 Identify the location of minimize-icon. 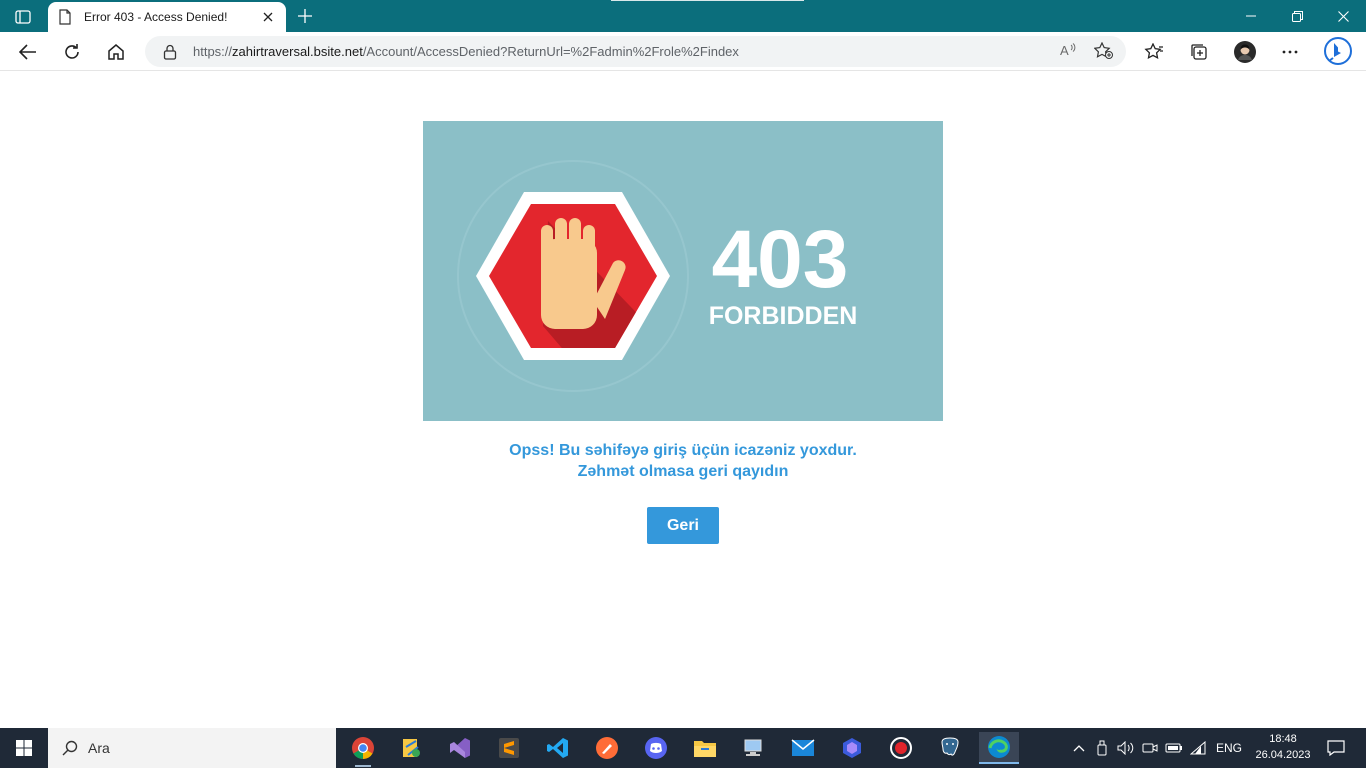
(1251, 16).